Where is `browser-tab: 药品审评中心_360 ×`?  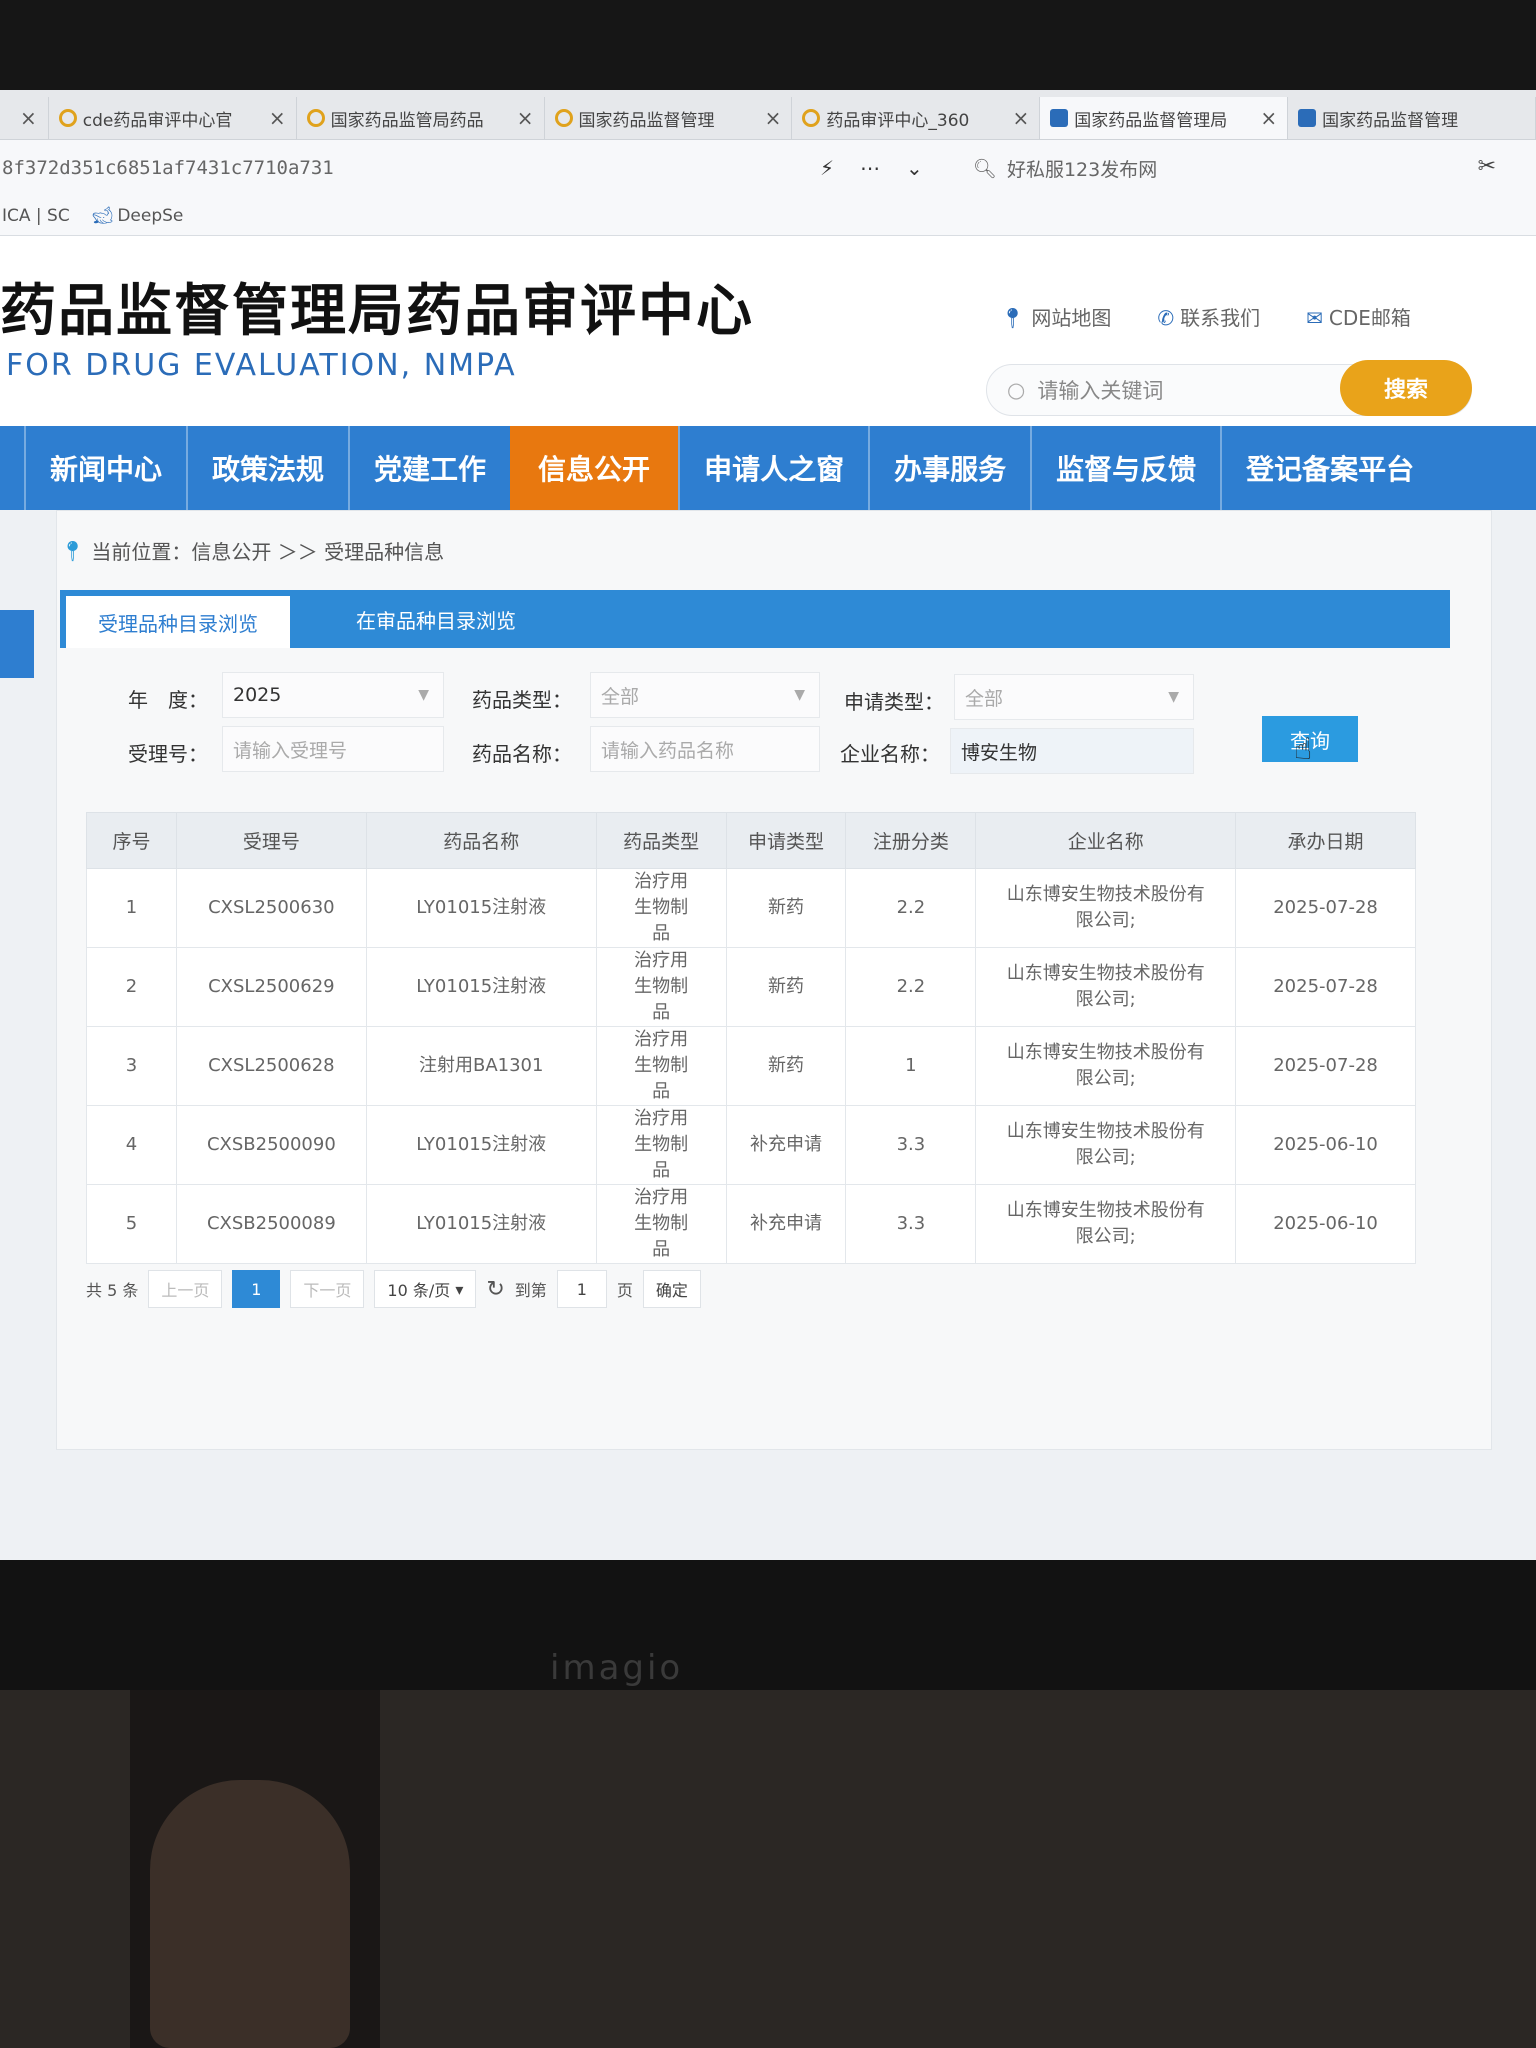
browser-tab: 药品审评中心_360 × is located at coordinates (916, 118).